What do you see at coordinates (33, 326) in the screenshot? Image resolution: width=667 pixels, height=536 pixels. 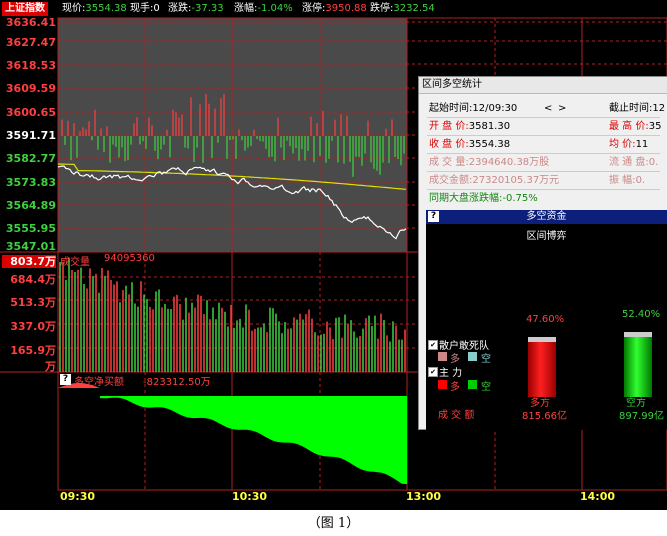 I see `volume-axis-label: 337.0万` at bounding box center [33, 326].